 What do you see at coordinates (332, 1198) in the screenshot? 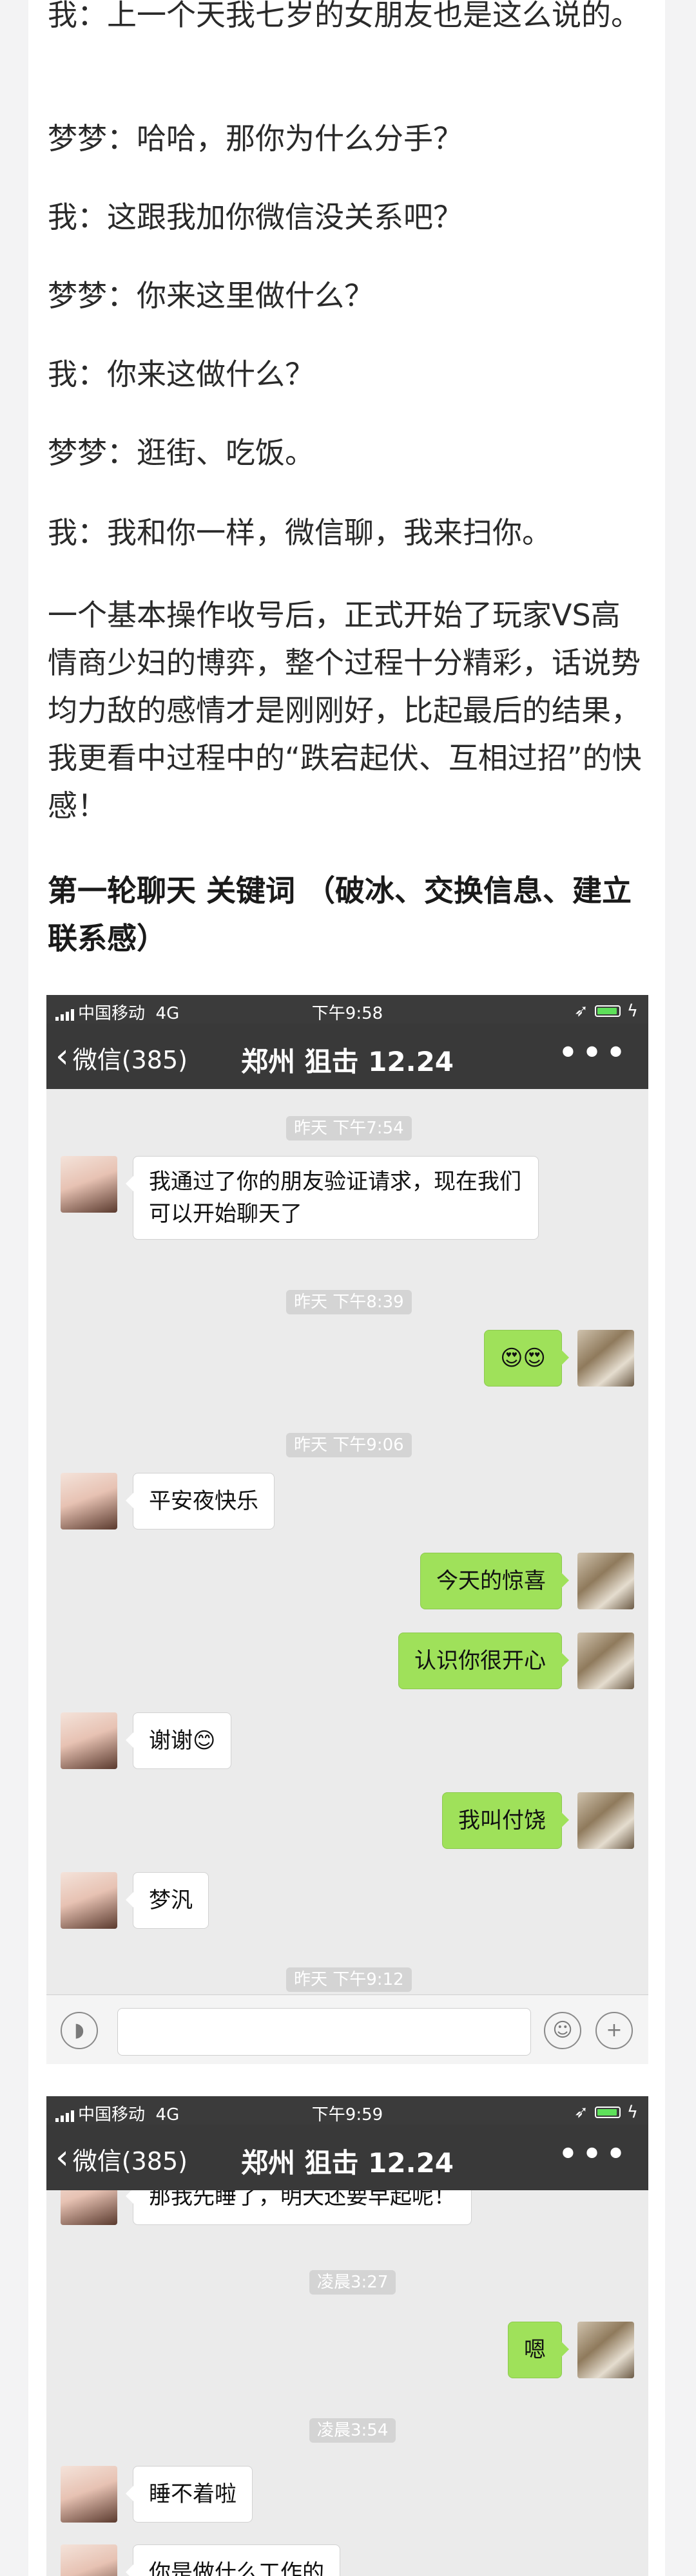
I see `message-in: 我通过了你的朋友验证请求，现在我们可以开始聊天了` at bounding box center [332, 1198].